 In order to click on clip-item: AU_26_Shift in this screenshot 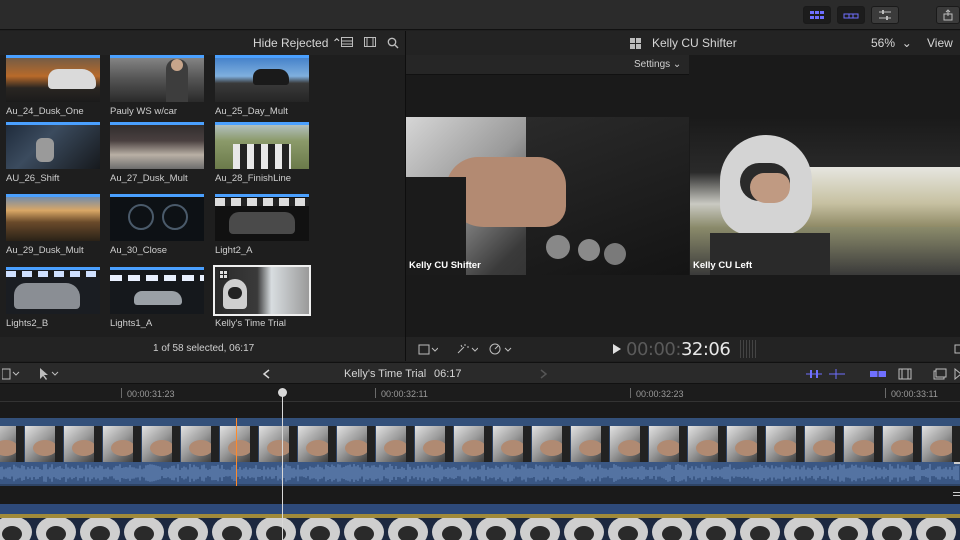, I will do `click(53, 153)`.